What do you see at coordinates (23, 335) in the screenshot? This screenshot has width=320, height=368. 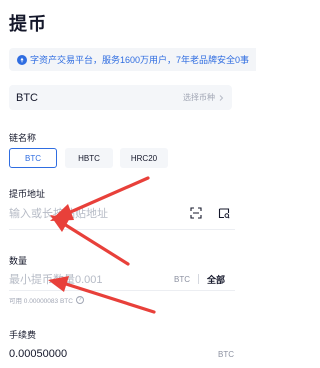 I see `fee-label: 手续费` at bounding box center [23, 335].